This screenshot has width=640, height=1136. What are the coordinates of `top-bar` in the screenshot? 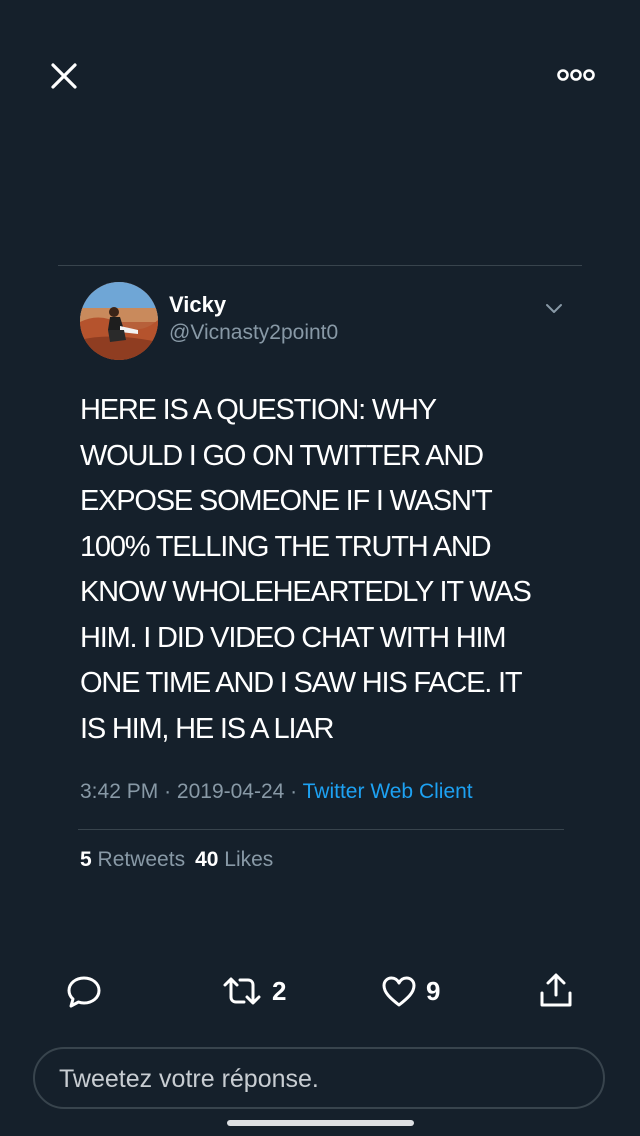 It's located at (320, 70).